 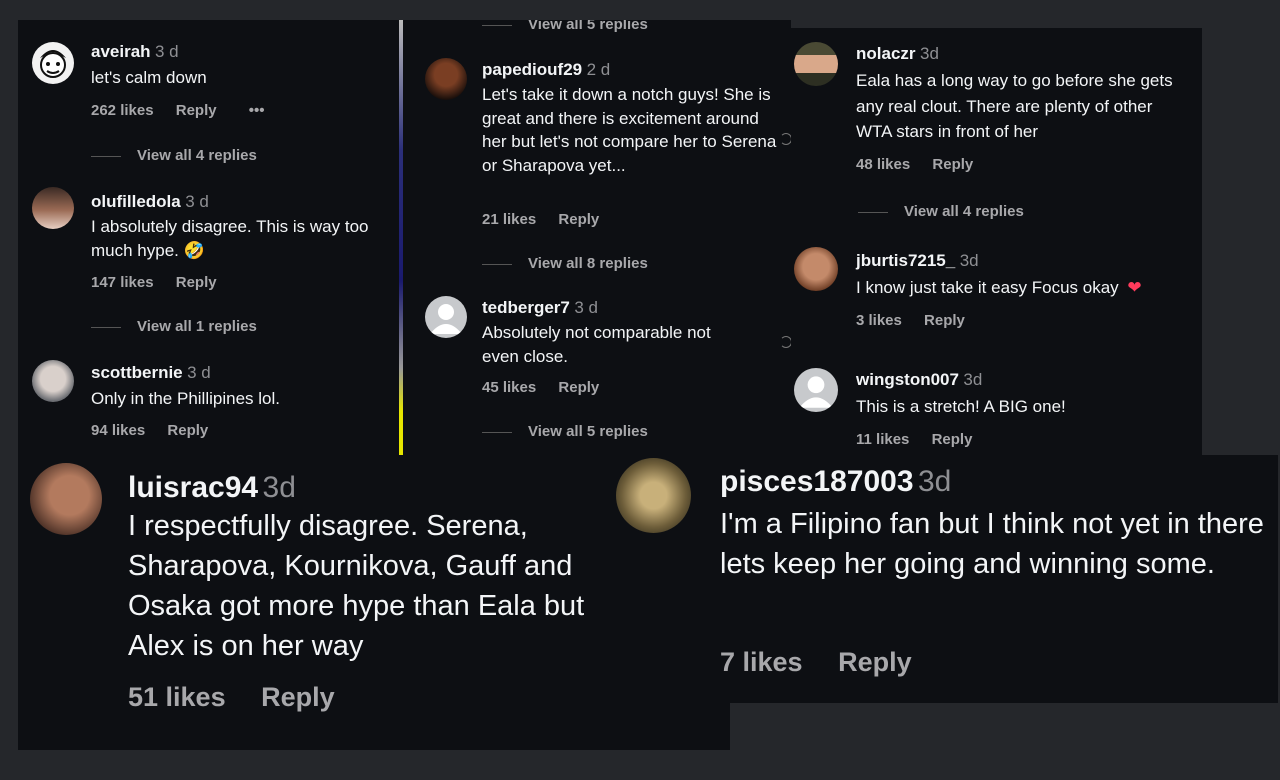 What do you see at coordinates (122, 110) in the screenshot?
I see `likes-count: 262 likes` at bounding box center [122, 110].